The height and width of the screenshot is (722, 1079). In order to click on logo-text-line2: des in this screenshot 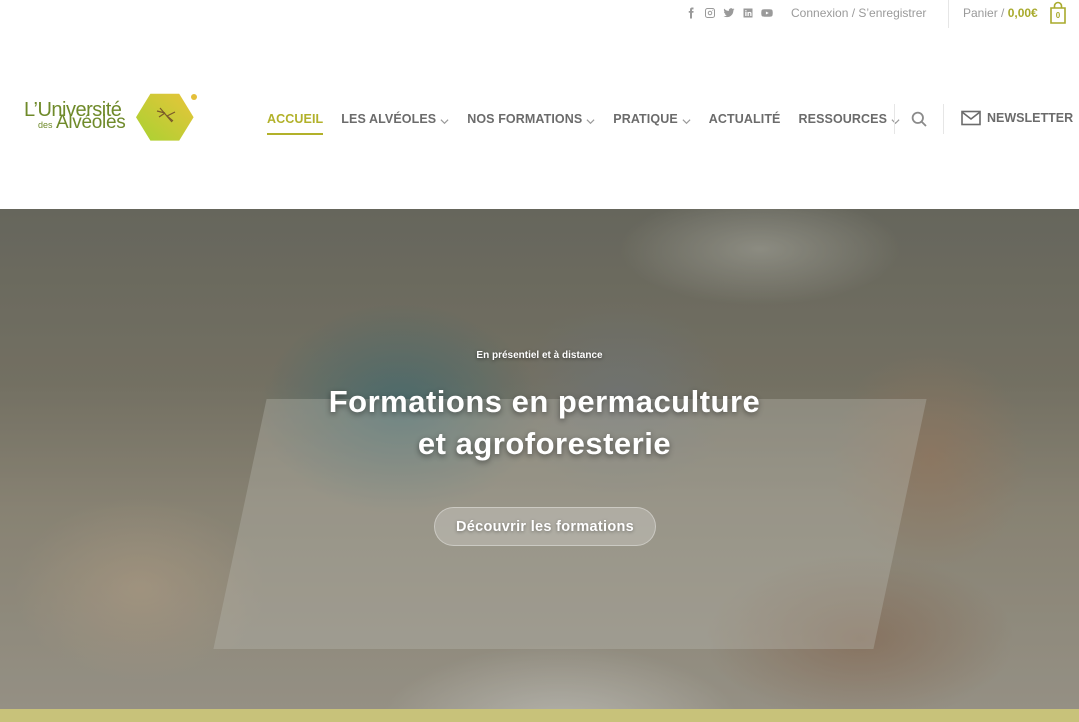, I will do `click(45, 125)`.